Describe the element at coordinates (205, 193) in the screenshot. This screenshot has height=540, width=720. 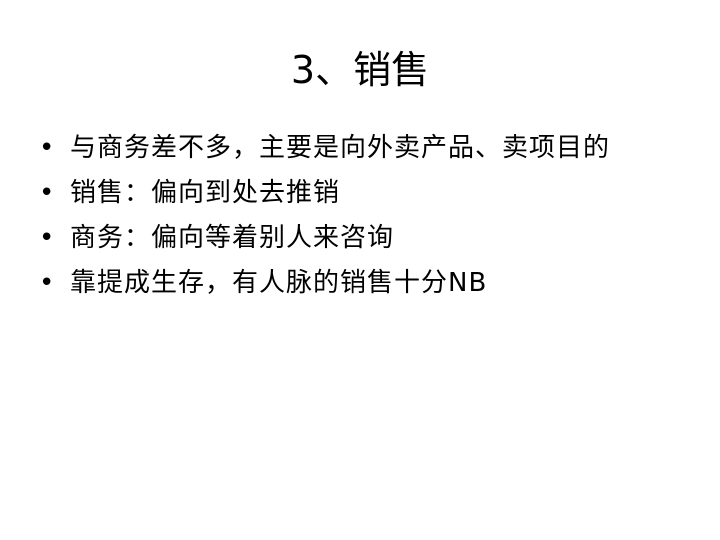
I see `bullet-text: 销售：偏向到处去推销` at that location.